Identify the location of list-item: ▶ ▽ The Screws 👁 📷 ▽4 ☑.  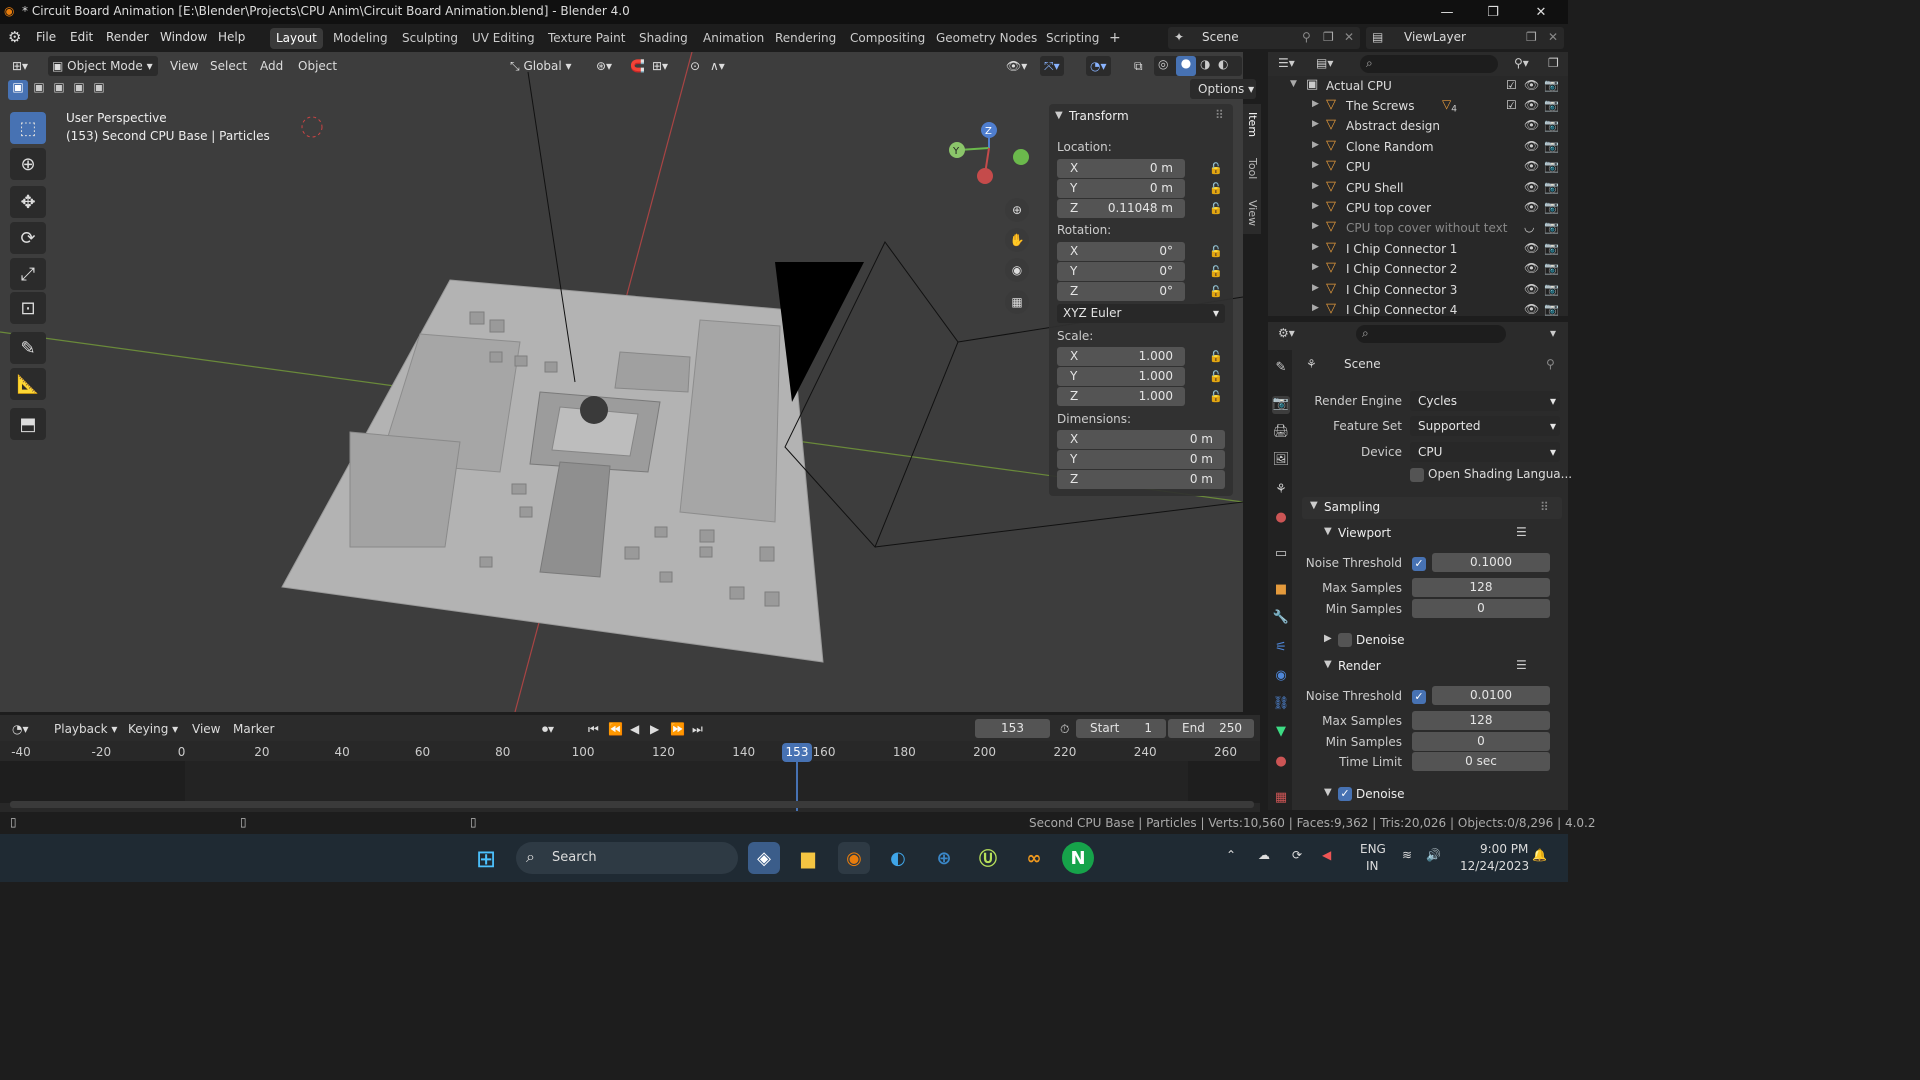
(1418, 106).